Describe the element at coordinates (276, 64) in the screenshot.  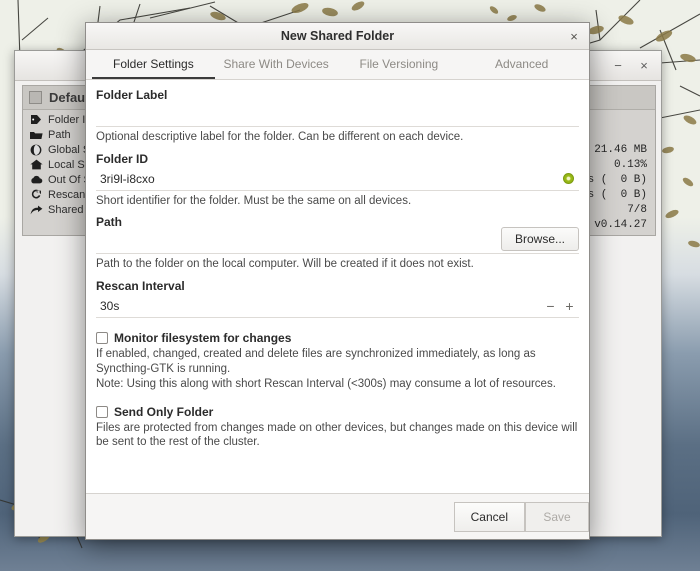
I see `tab-share-with-devices: Share With Devices` at that location.